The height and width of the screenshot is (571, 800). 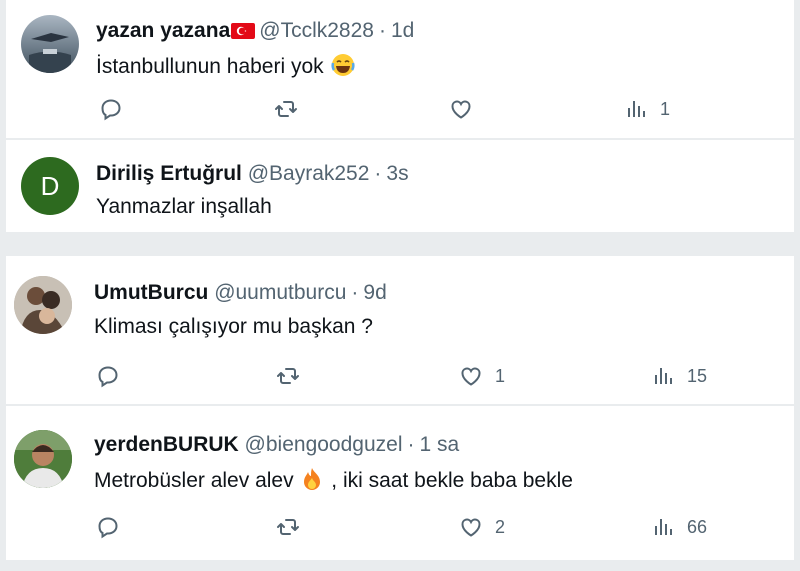 What do you see at coordinates (665, 108) in the screenshot?
I see `views-count: 1` at bounding box center [665, 108].